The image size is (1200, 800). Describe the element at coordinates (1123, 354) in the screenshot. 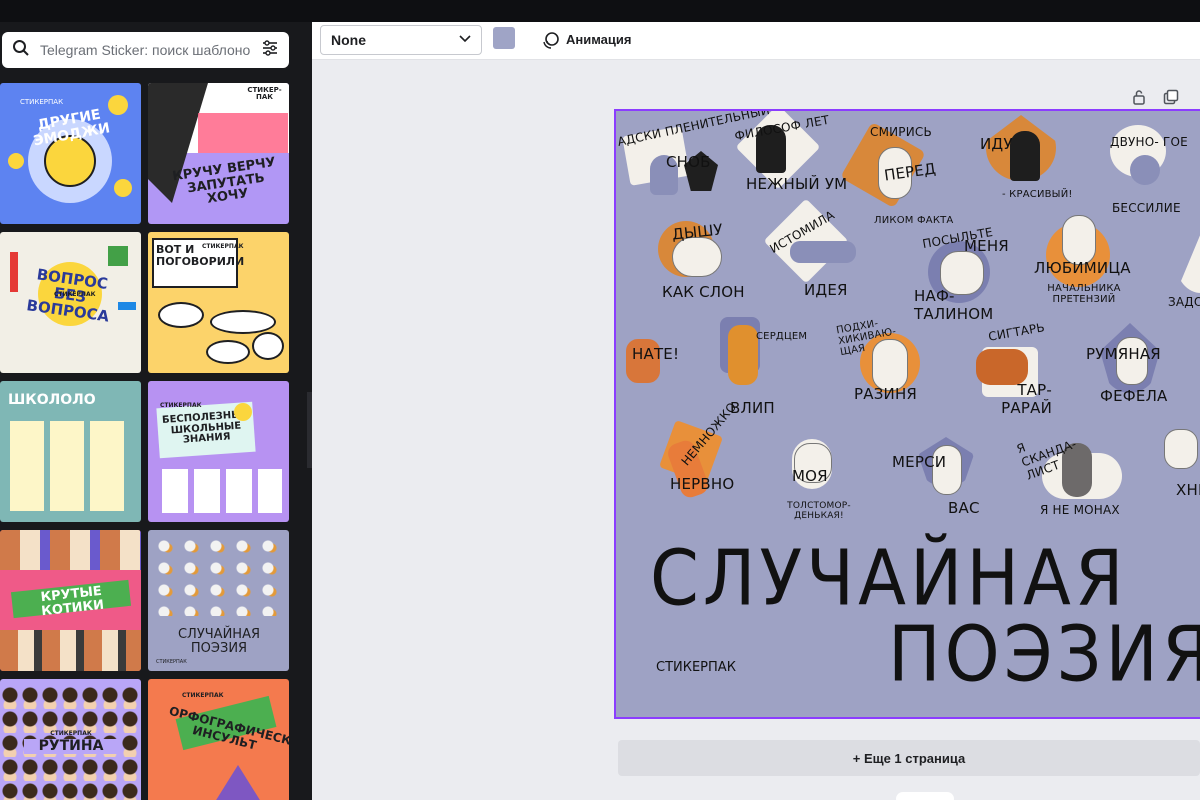

I see `sticker-text: РУМЯНАЯ` at that location.